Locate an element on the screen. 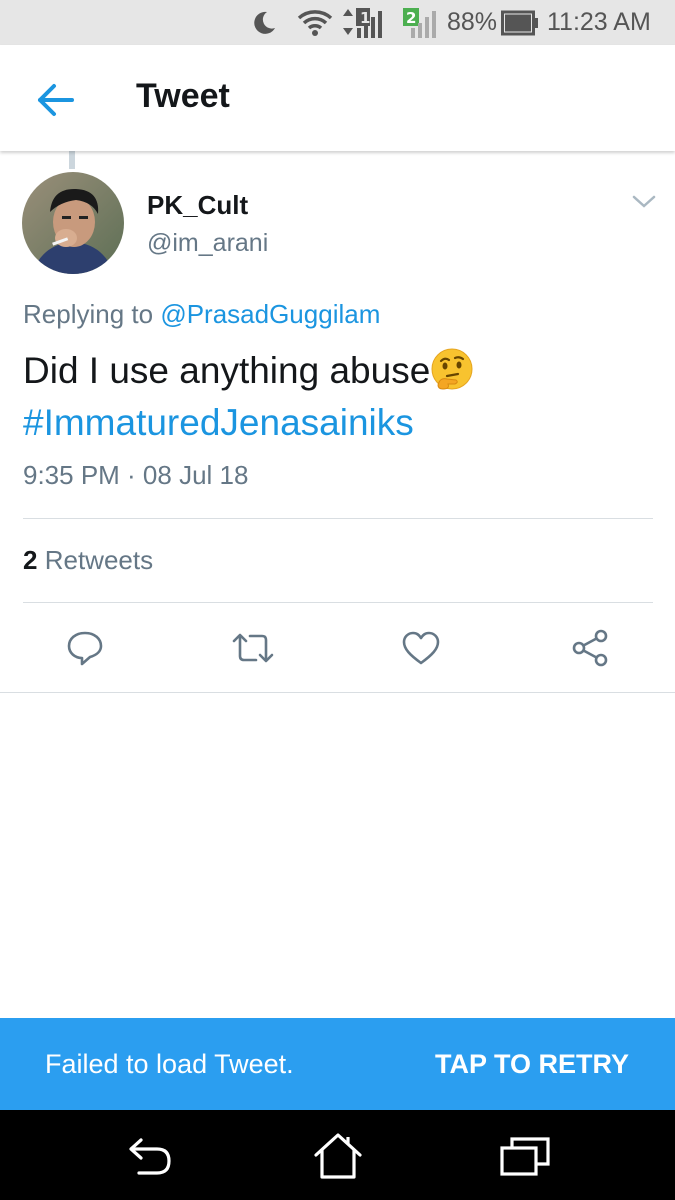 The height and width of the screenshot is (1200, 675). back-button is located at coordinates (56, 100).